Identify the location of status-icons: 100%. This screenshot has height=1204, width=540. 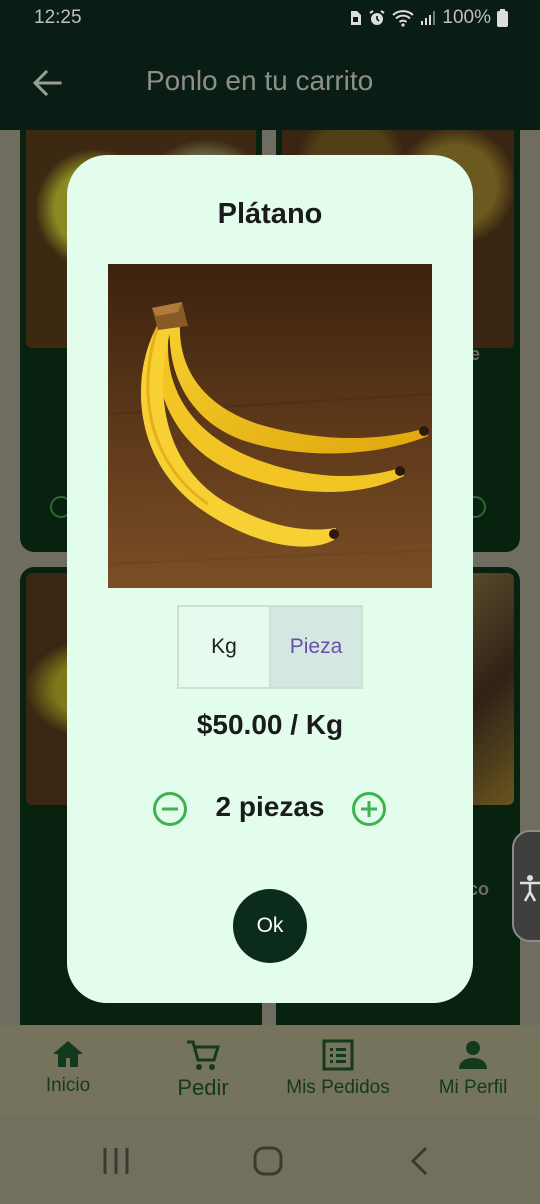
(428, 18).